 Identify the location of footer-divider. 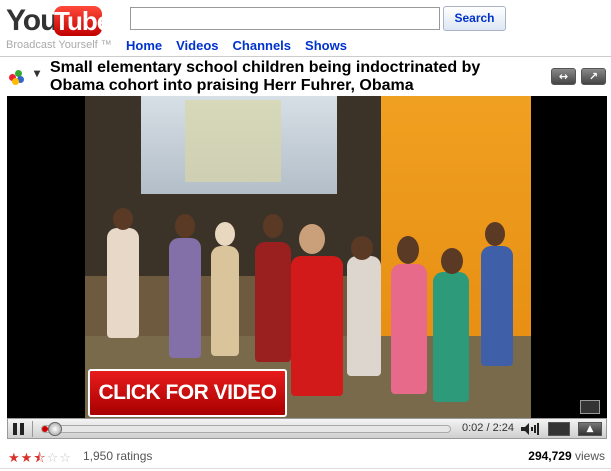
(305, 468).